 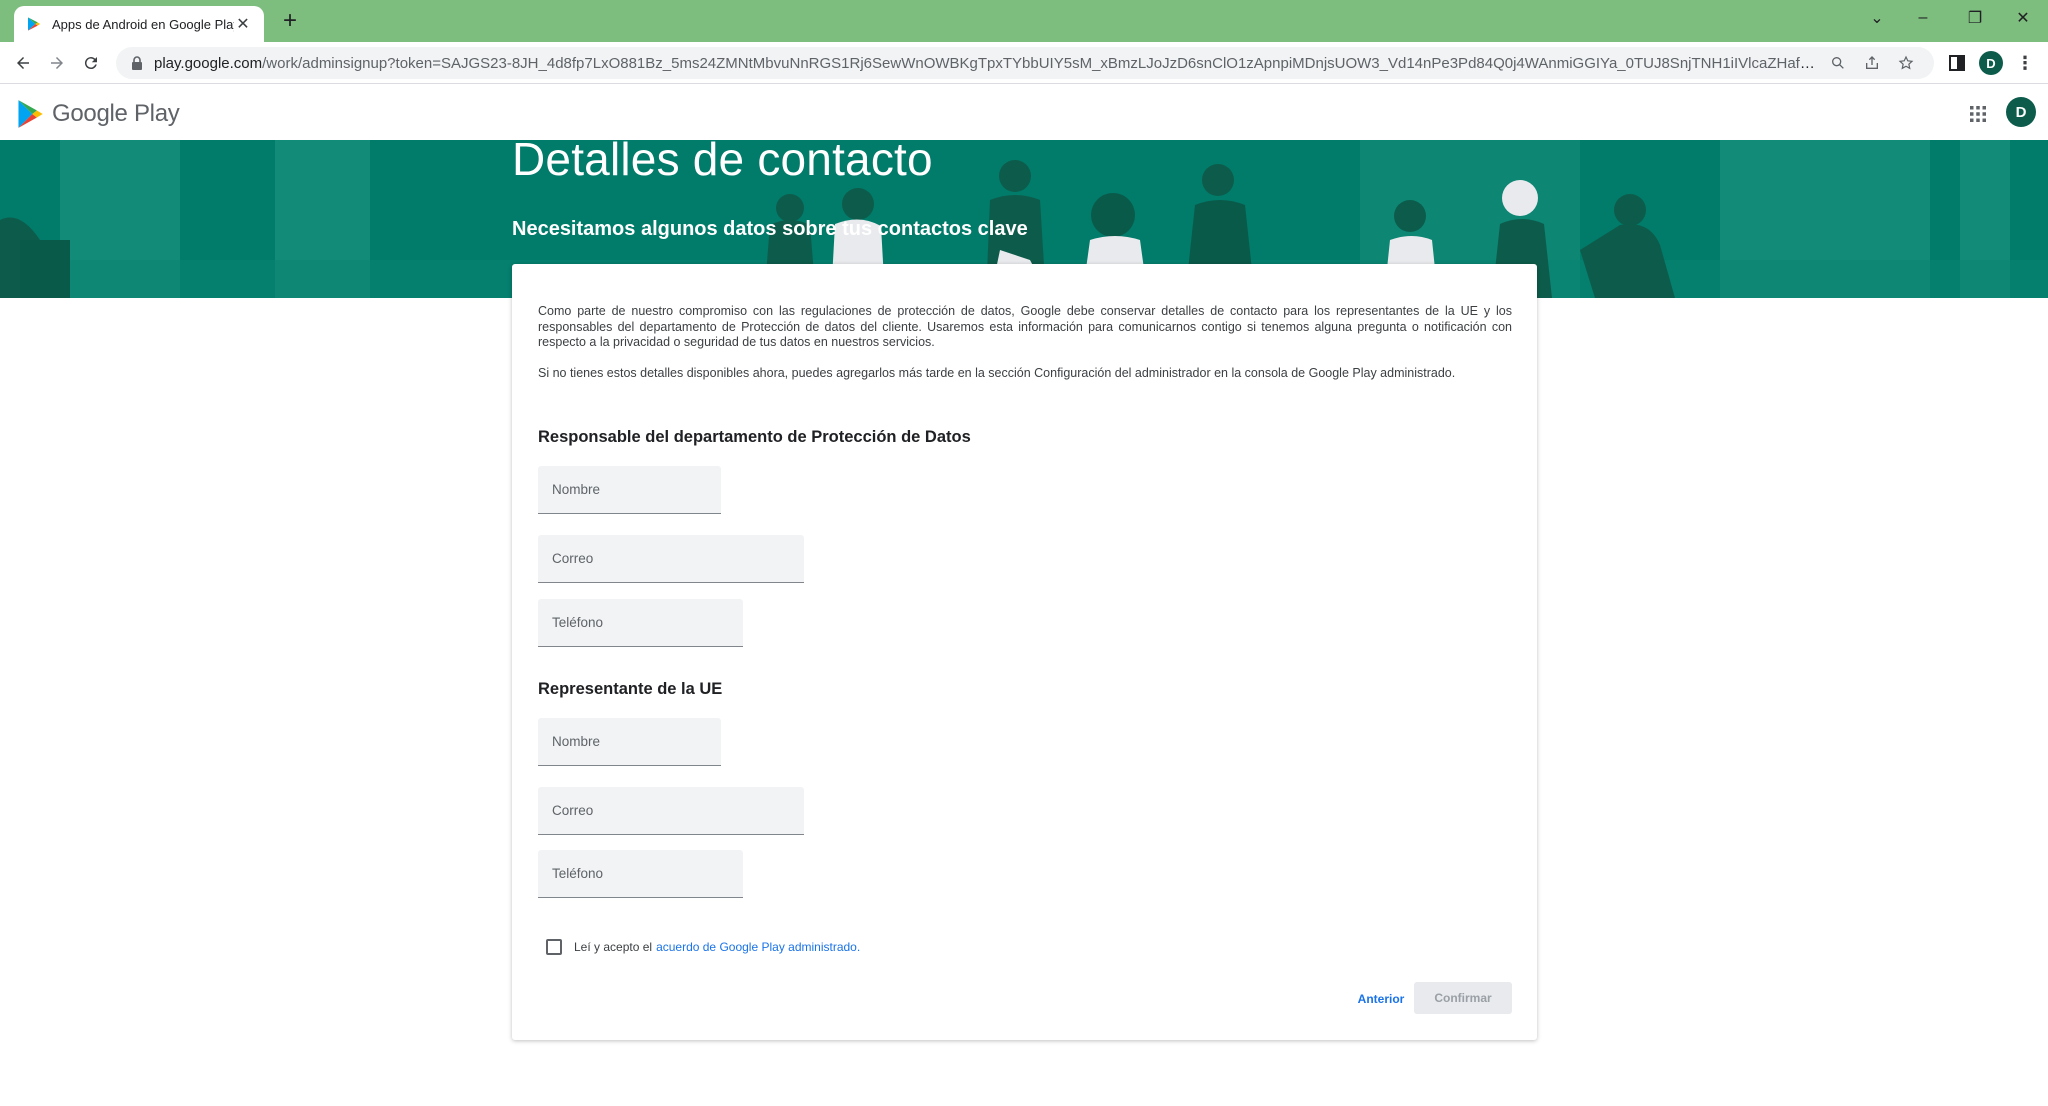 I want to click on lock-icon, so click(x=137, y=63).